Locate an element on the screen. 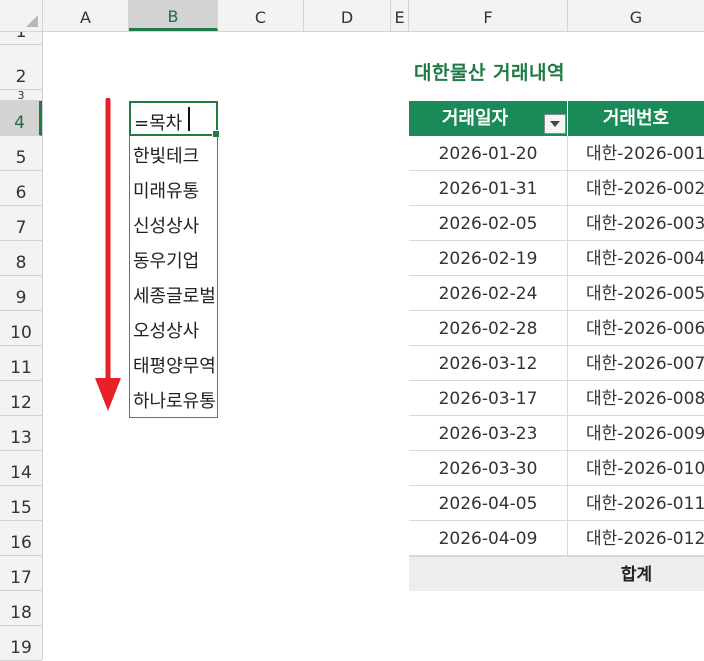 This screenshot has height=661, width=704. spill-cell: 태평양무역 is located at coordinates (174, 365).